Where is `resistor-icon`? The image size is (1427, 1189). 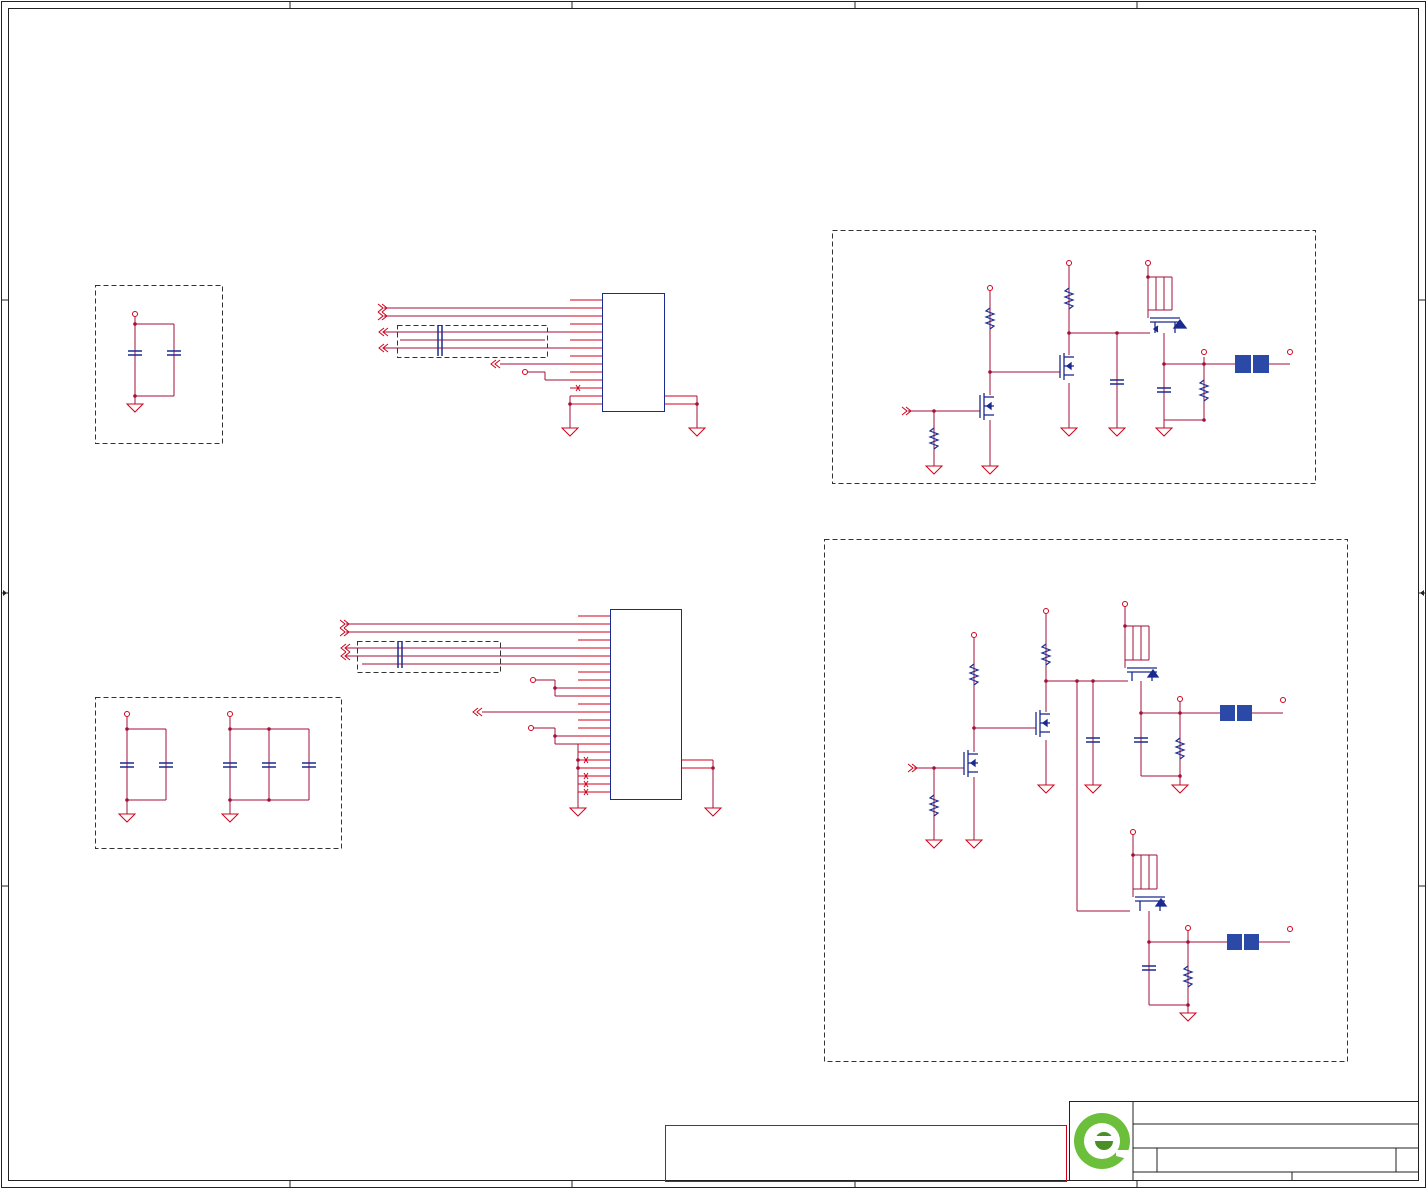
resistor-icon is located at coordinates (1061, 815).